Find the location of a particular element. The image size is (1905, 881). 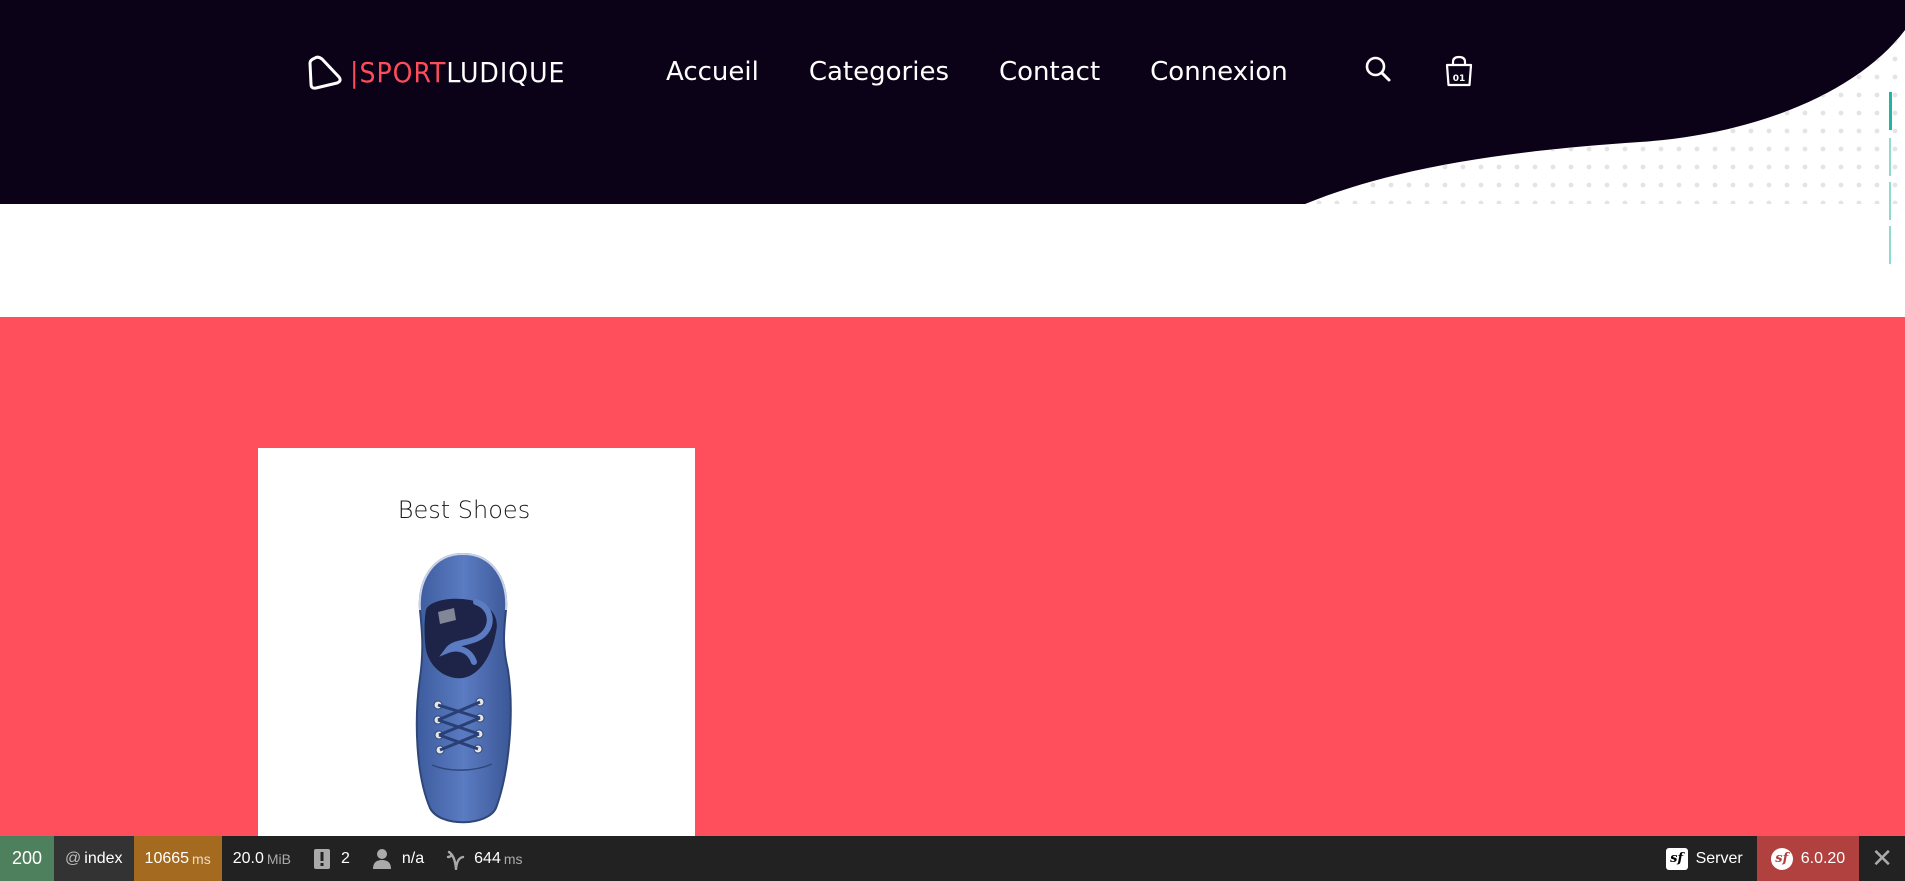

symfony-logo-icon: sf is located at coordinates (1781, 858).